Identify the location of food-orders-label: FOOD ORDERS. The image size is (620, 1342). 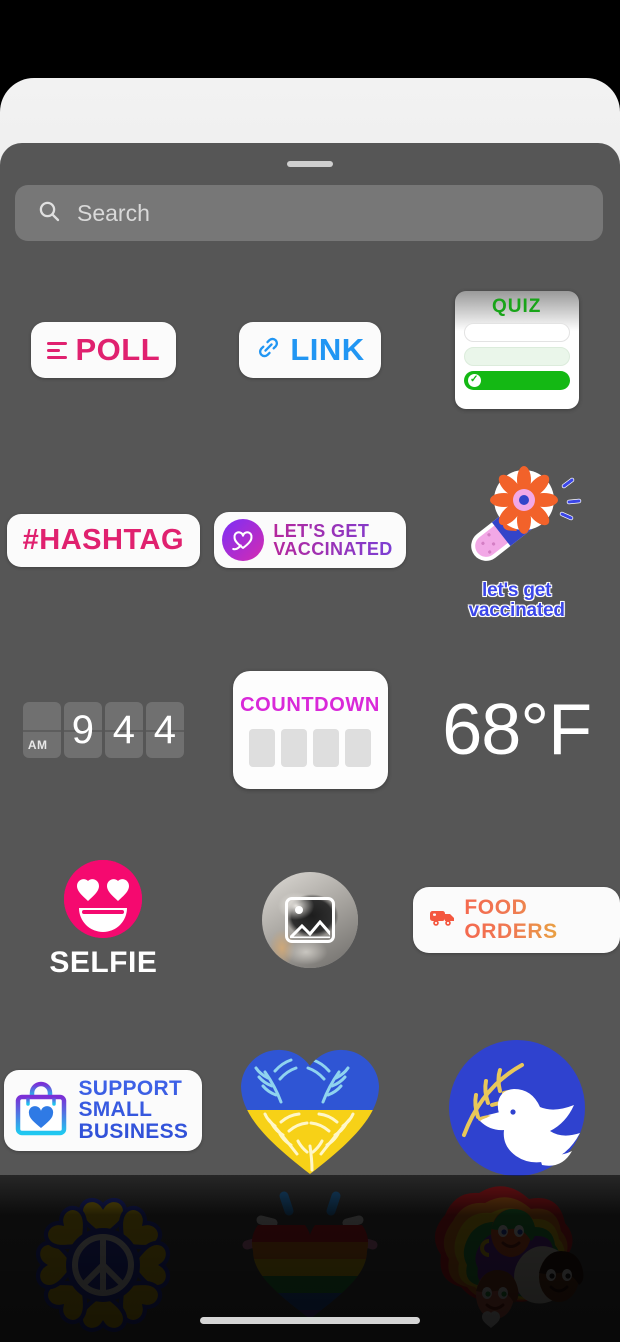
(533, 920).